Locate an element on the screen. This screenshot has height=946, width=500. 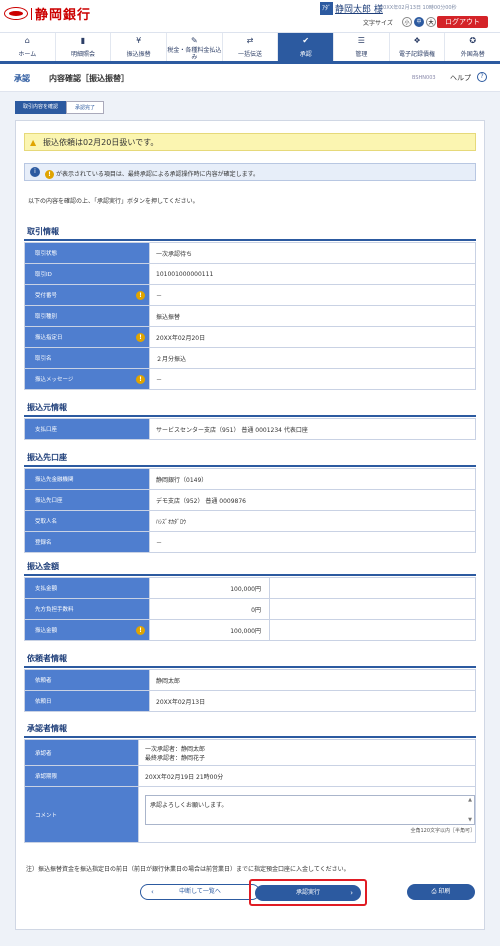
font-size-small: 小 is located at coordinates (407, 22).